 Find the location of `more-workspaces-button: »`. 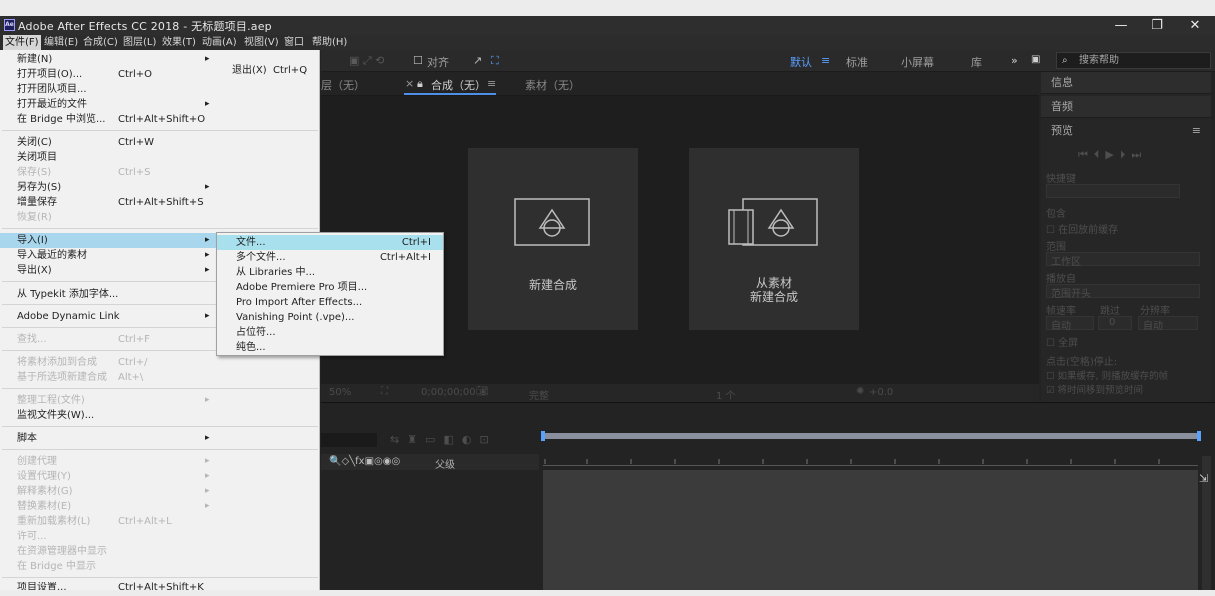

more-workspaces-button: » is located at coordinates (1014, 60).